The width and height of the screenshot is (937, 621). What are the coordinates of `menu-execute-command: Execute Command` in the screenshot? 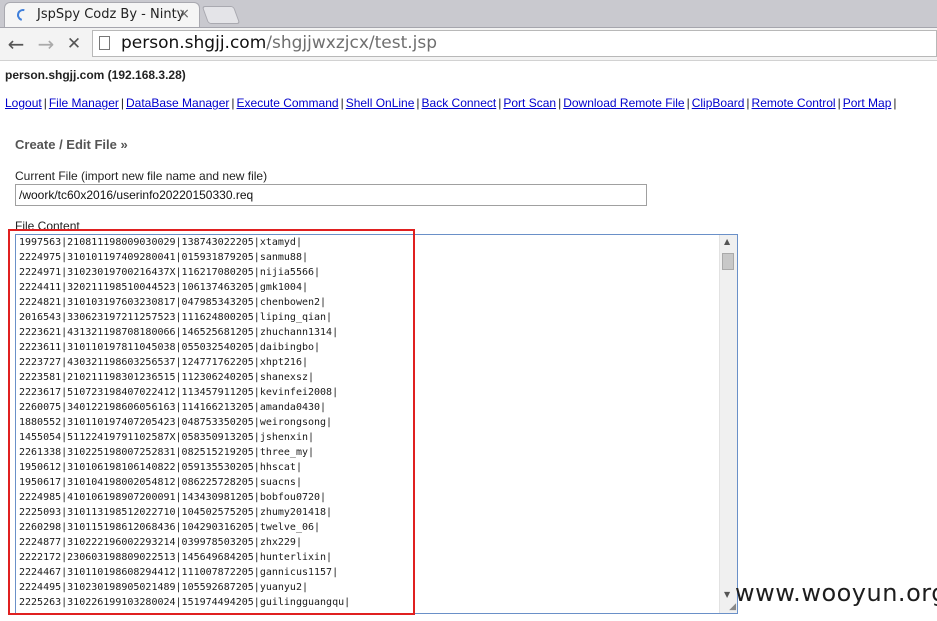 It's located at (288, 103).